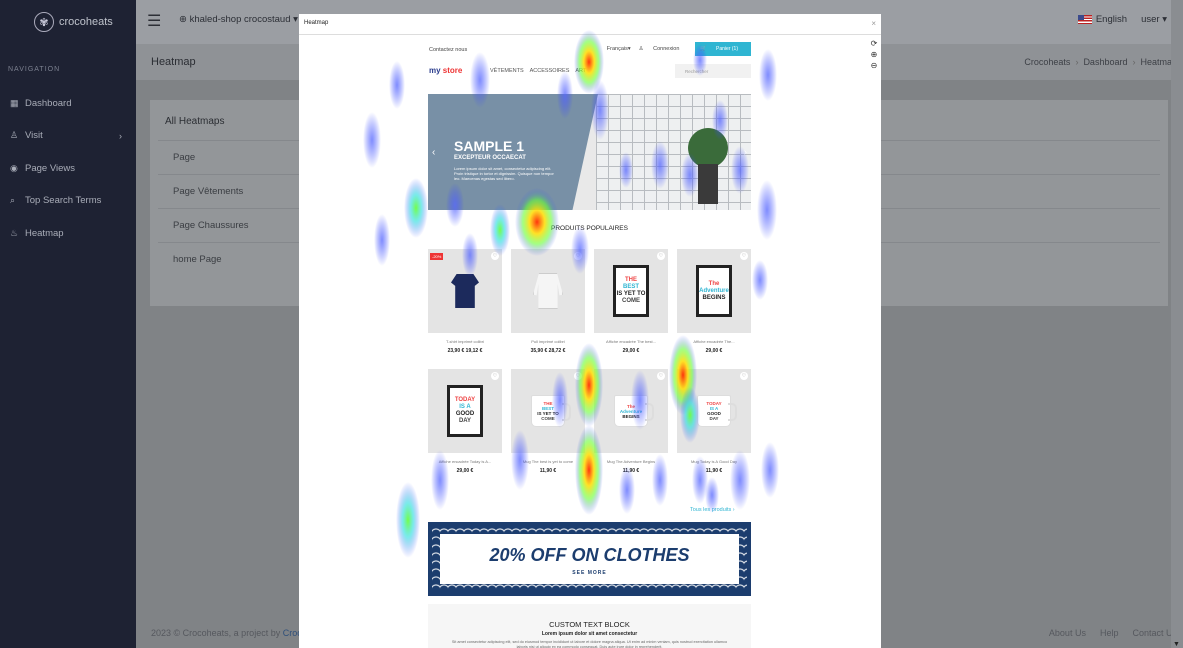 The image size is (1183, 648). Describe the element at coordinates (550, 71) in the screenshot. I see `menu-item: ACCESSOIRES` at that location.